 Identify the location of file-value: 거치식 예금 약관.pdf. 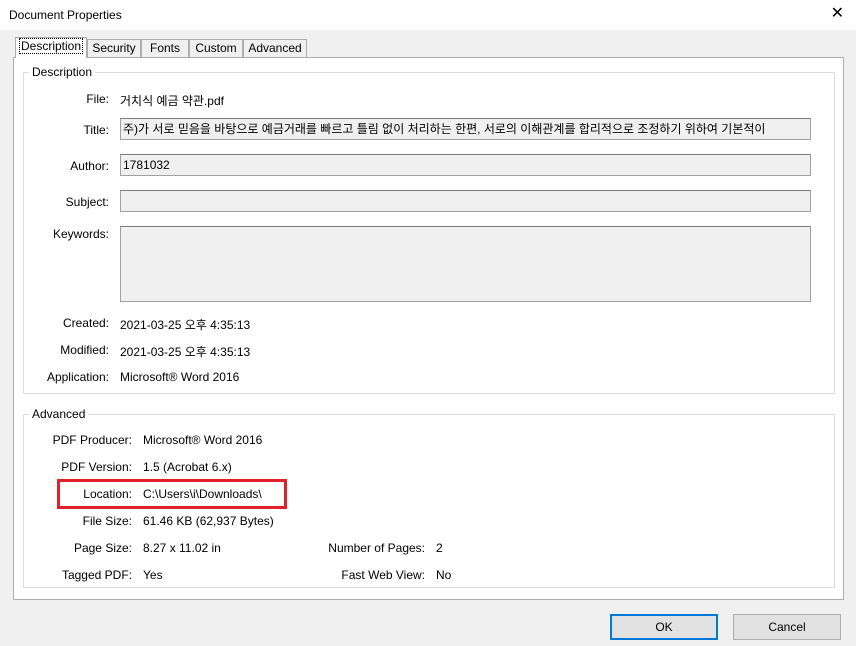
(172, 101).